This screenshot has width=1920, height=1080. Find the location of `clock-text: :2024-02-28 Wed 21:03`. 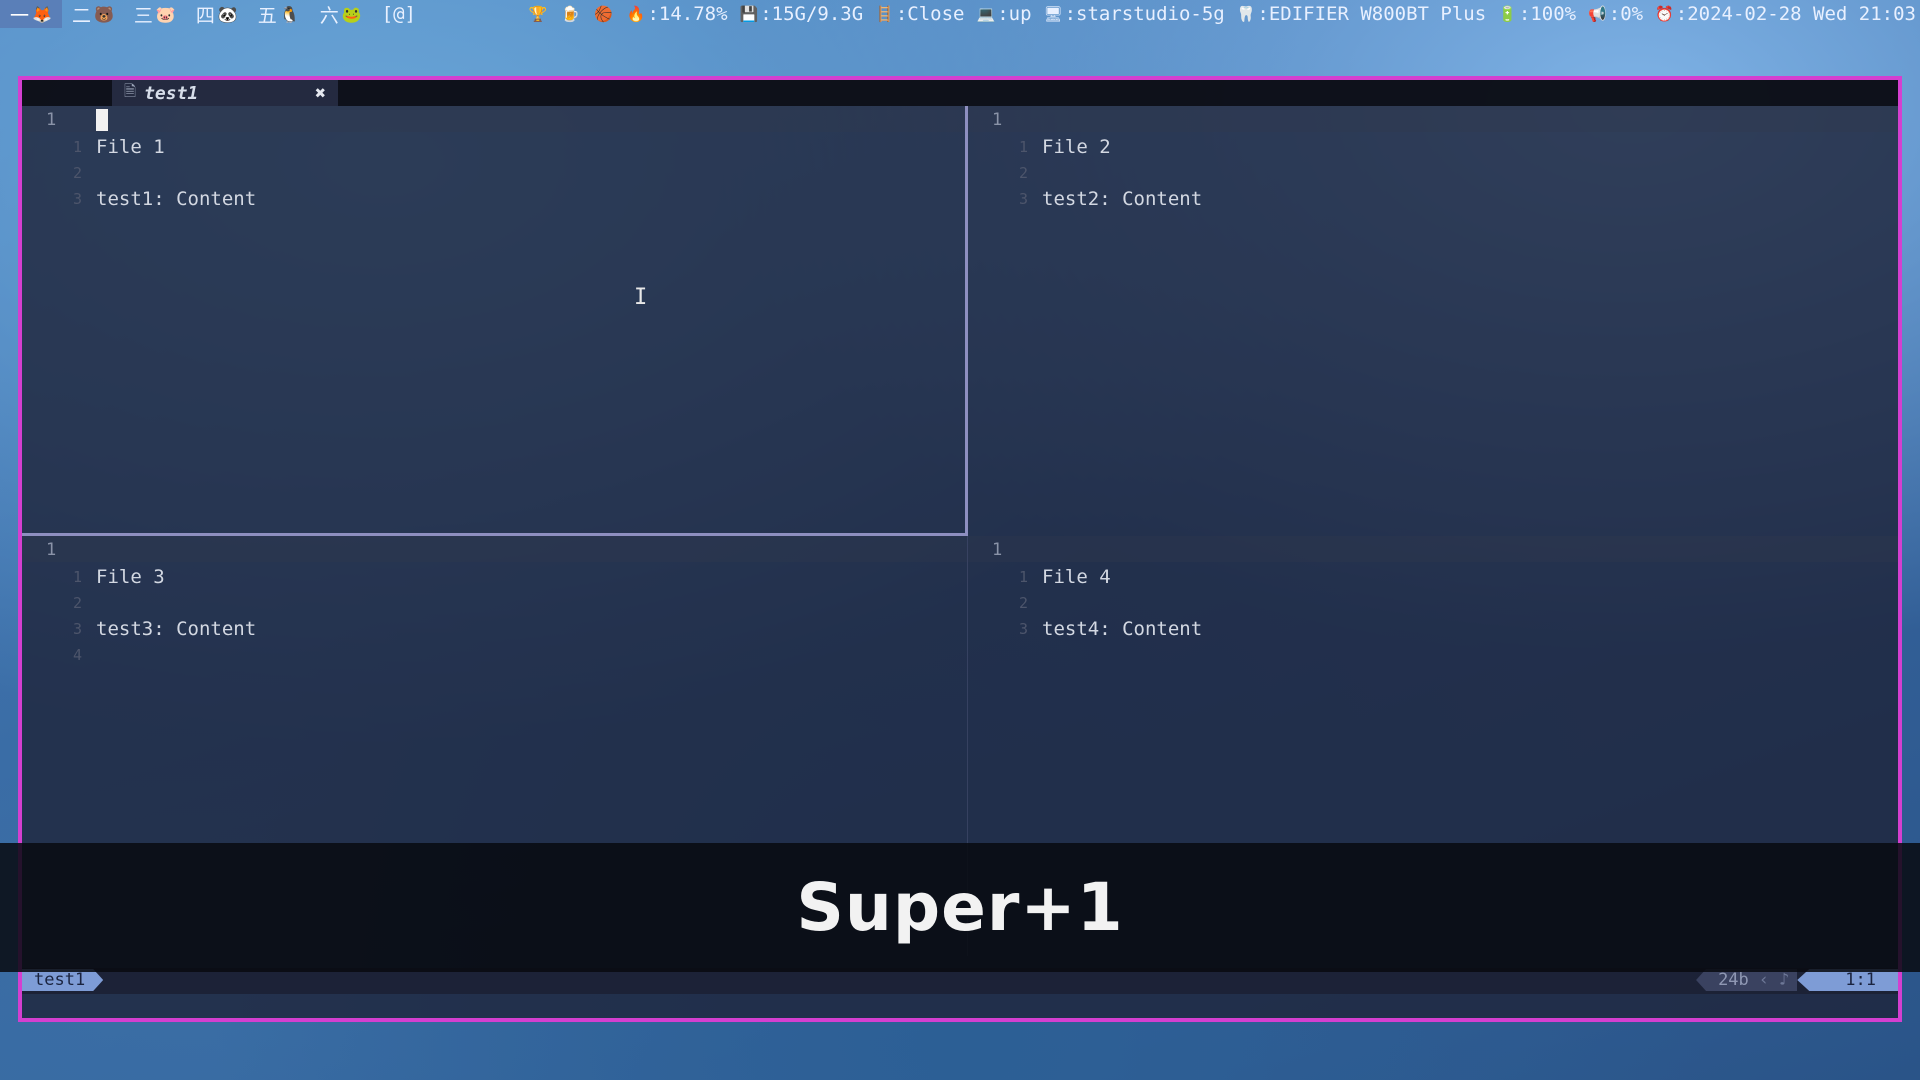

clock-text: :2024-02-28 Wed 21:03 is located at coordinates (1795, 14).